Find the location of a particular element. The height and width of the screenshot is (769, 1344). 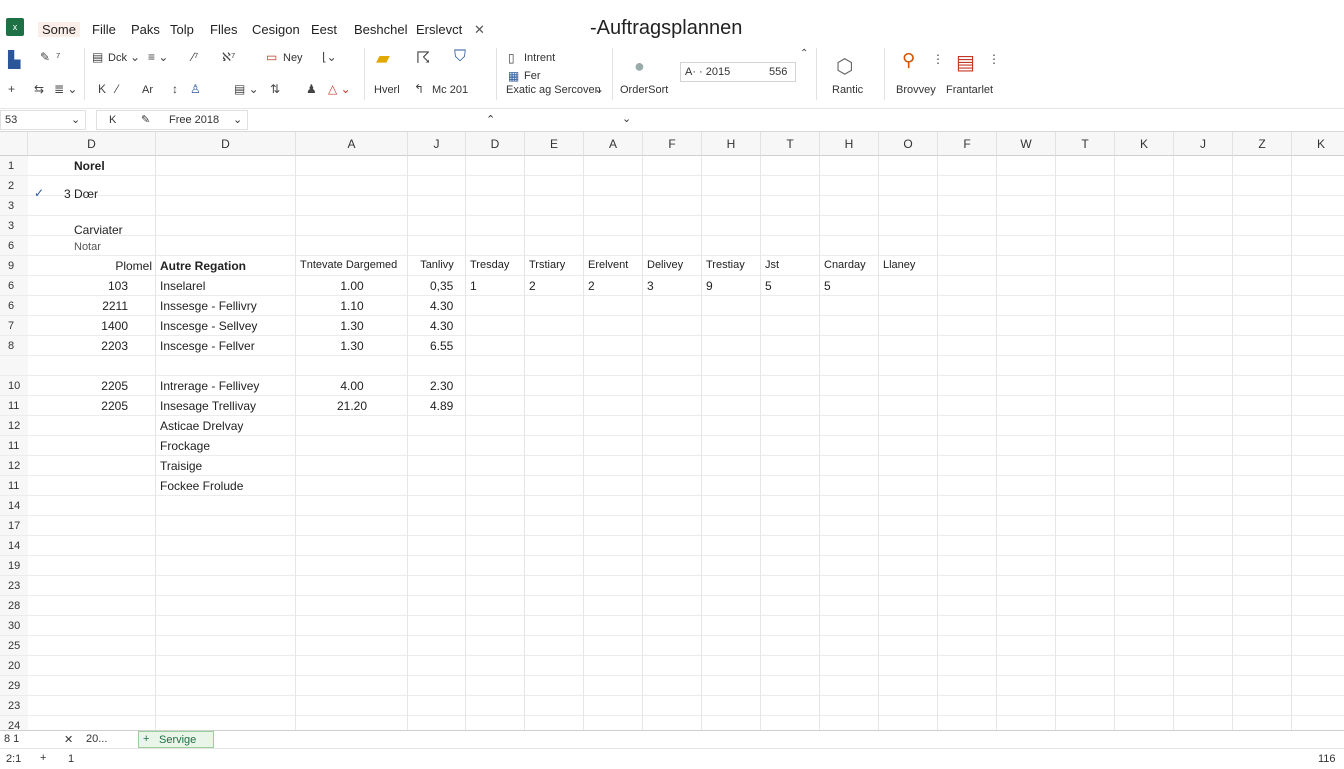

sort-ascending-icon: ⇅ is located at coordinates (275, 89).